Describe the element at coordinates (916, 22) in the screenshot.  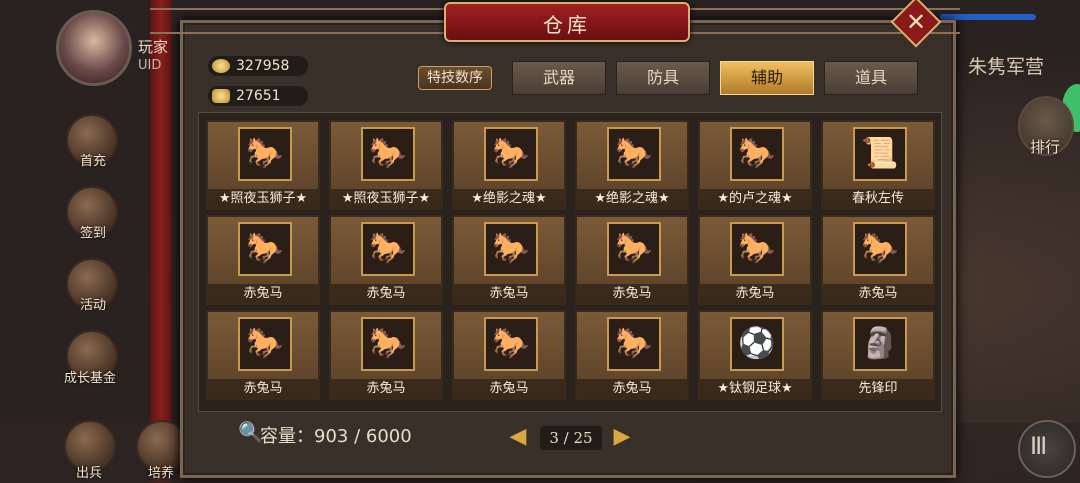
I see `close-icon: ✕` at that location.